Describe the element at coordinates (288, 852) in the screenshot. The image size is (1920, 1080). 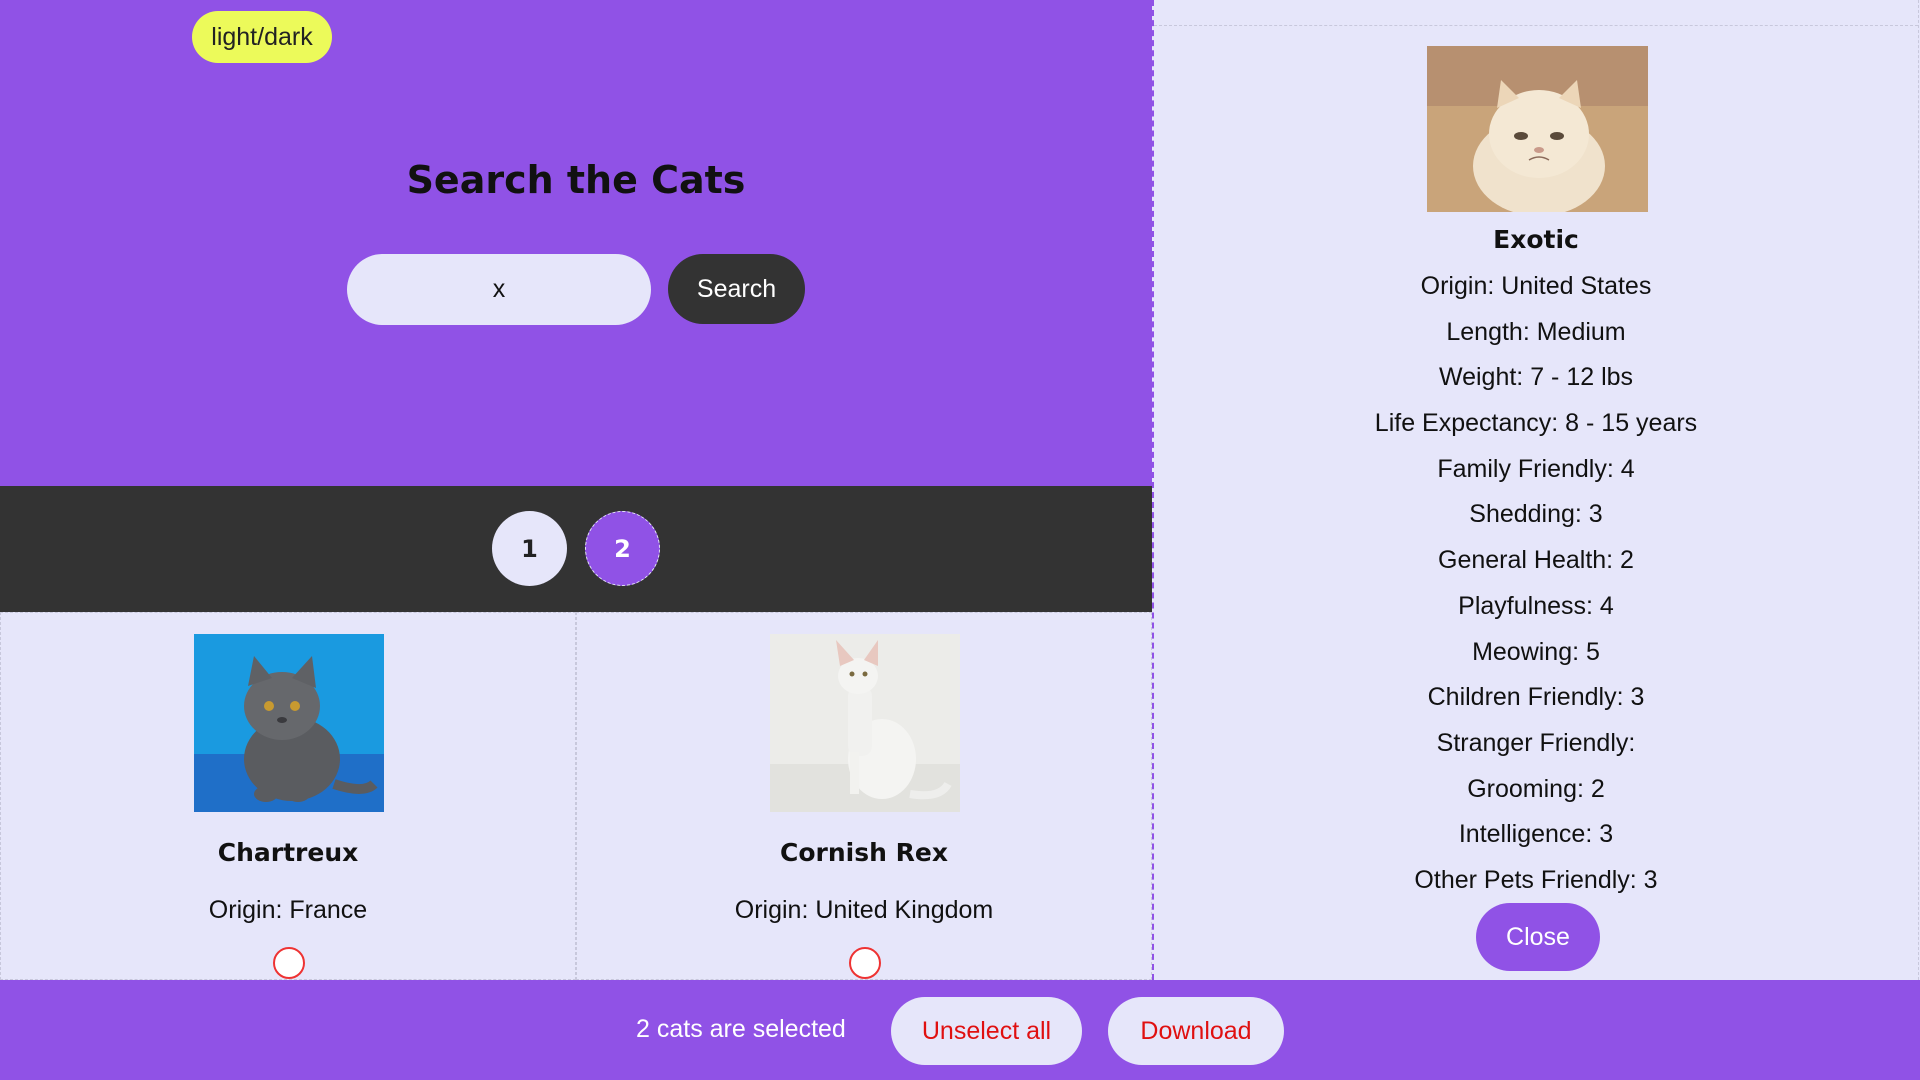
I see `cat-name: Chartreux` at that location.